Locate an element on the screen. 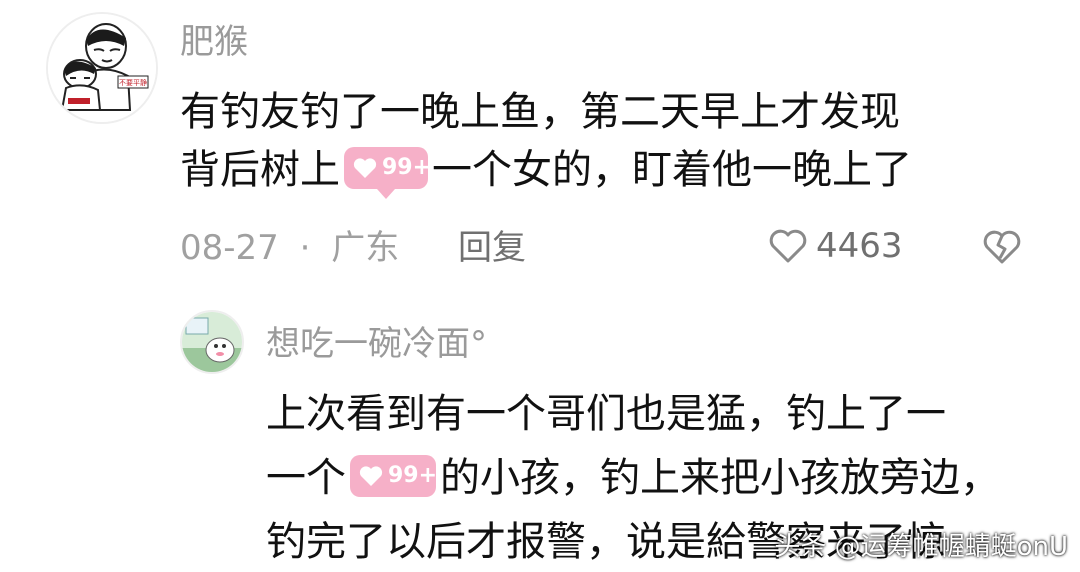 This screenshot has width=1080, height=572. reply-username: 想吃一碗冷面° is located at coordinates (376, 344).